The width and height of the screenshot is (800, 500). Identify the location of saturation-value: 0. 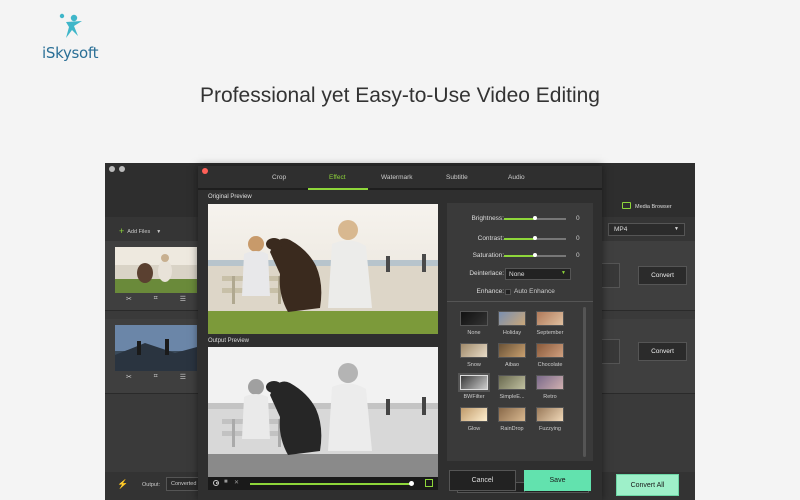
(578, 255).